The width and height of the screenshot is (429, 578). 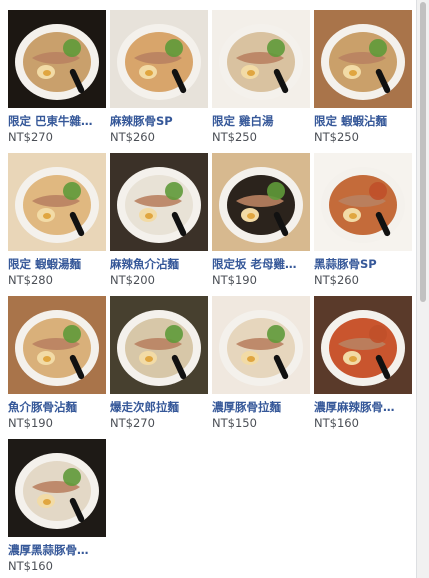 What do you see at coordinates (159, 121) in the screenshot?
I see `product-name-link: 麻辣豚骨SP` at bounding box center [159, 121].